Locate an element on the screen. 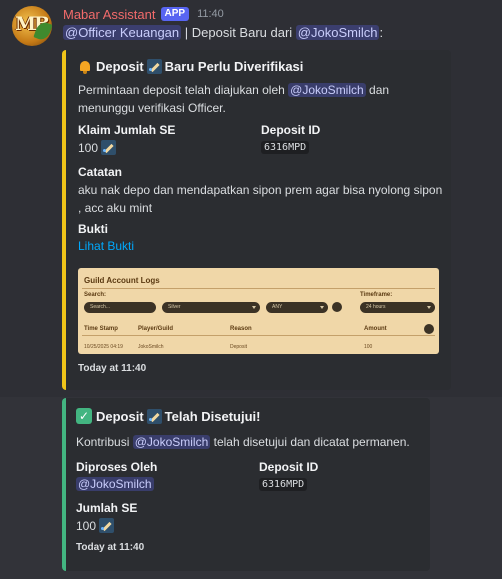  field-proof-name: Bukti is located at coordinates (93, 229).